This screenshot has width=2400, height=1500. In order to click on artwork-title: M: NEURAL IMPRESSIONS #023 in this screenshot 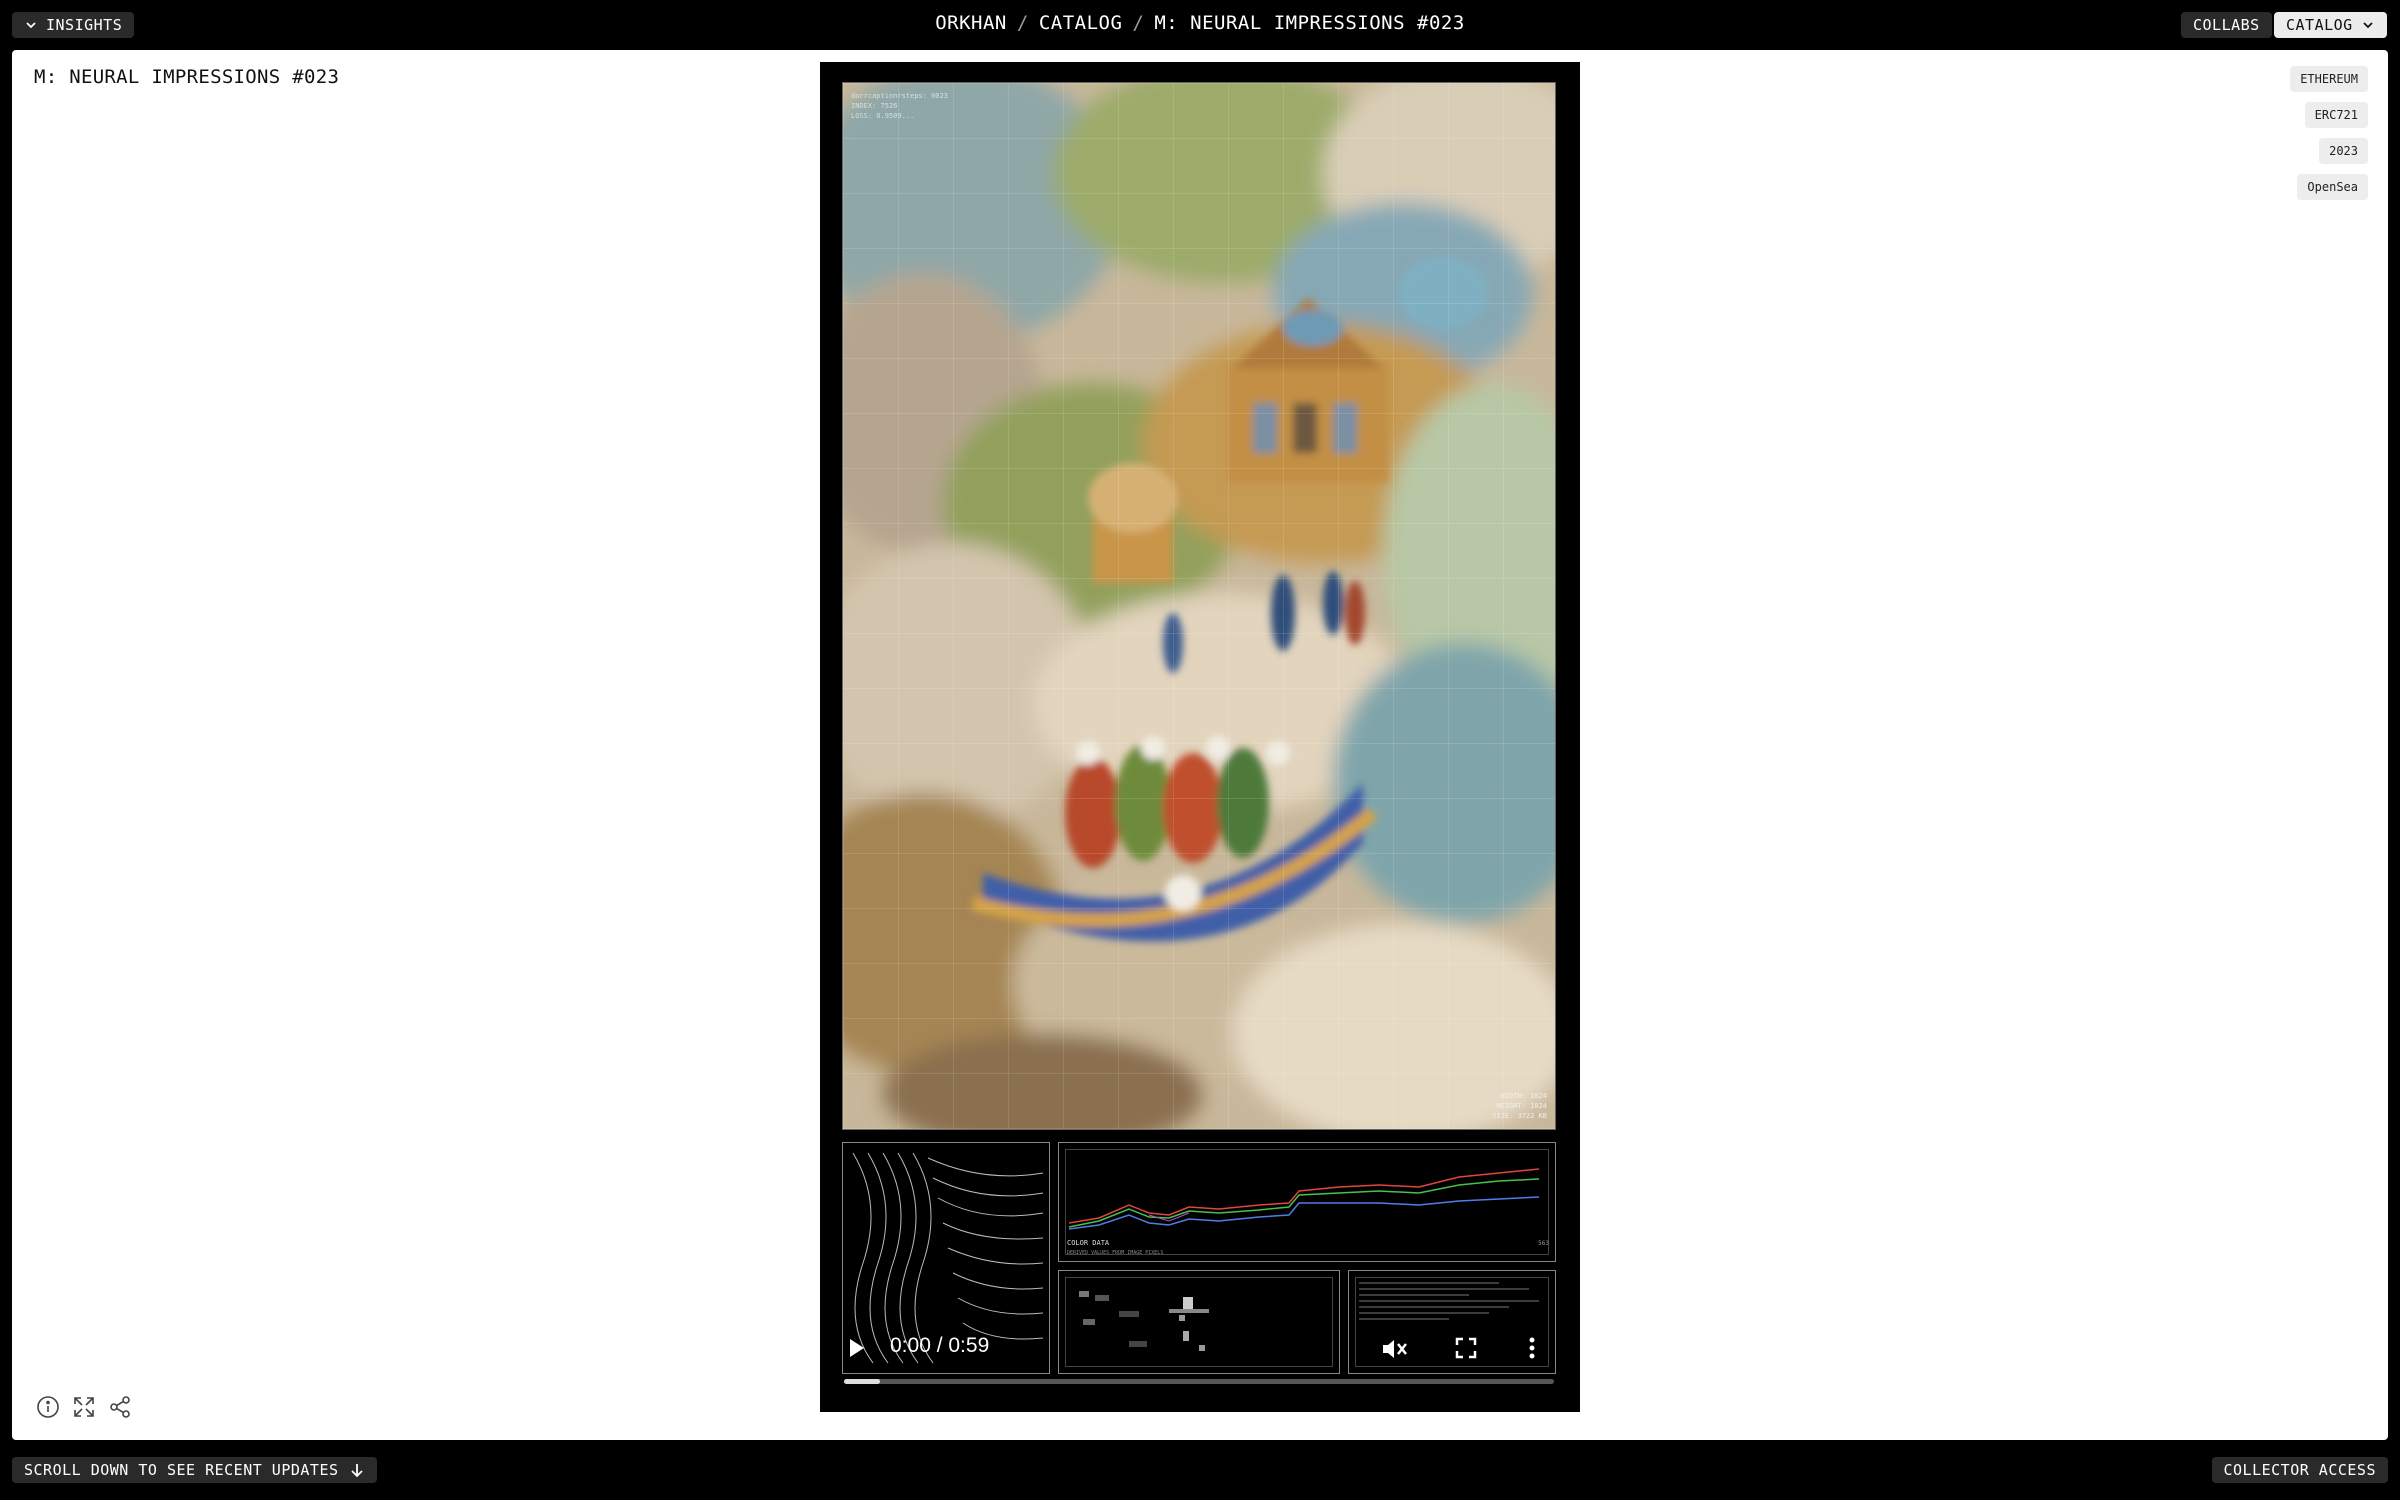, I will do `click(187, 77)`.